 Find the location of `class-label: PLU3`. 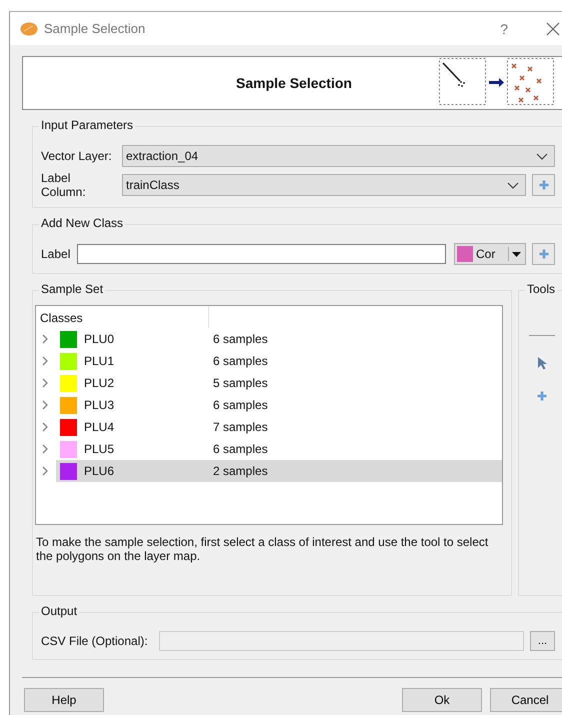

class-label: PLU3 is located at coordinates (100, 405).